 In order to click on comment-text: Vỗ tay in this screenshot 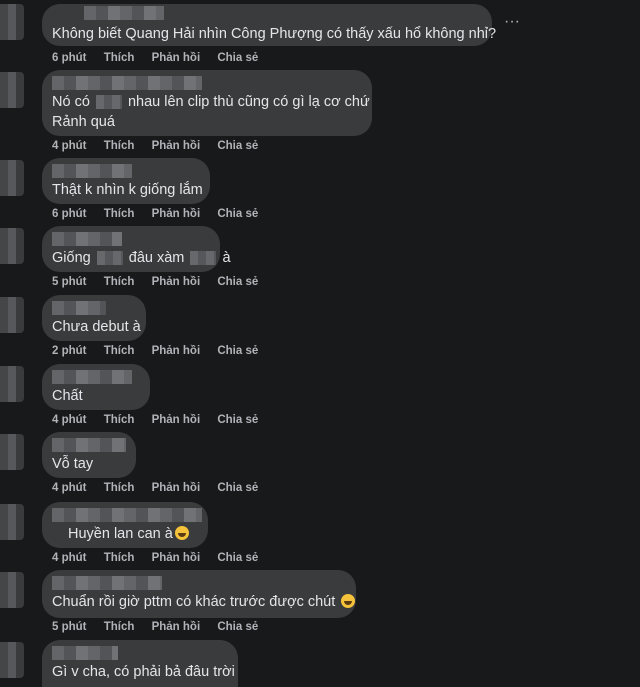, I will do `click(73, 464)`.